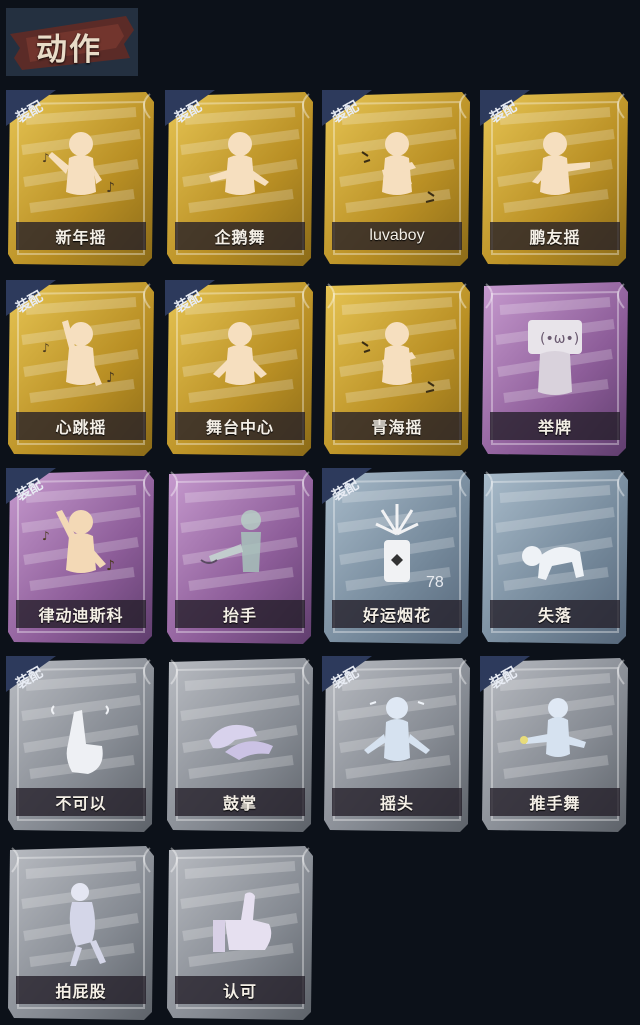  I want to click on emote-name: 抬手, so click(239, 615).